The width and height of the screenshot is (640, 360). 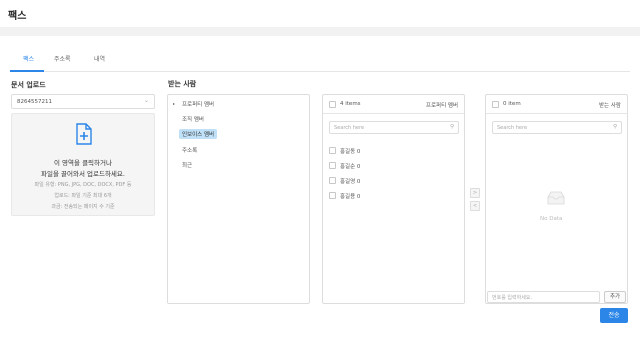 What do you see at coordinates (557, 127) in the screenshot?
I see `target-search-input: Search here ⚲` at bounding box center [557, 127].